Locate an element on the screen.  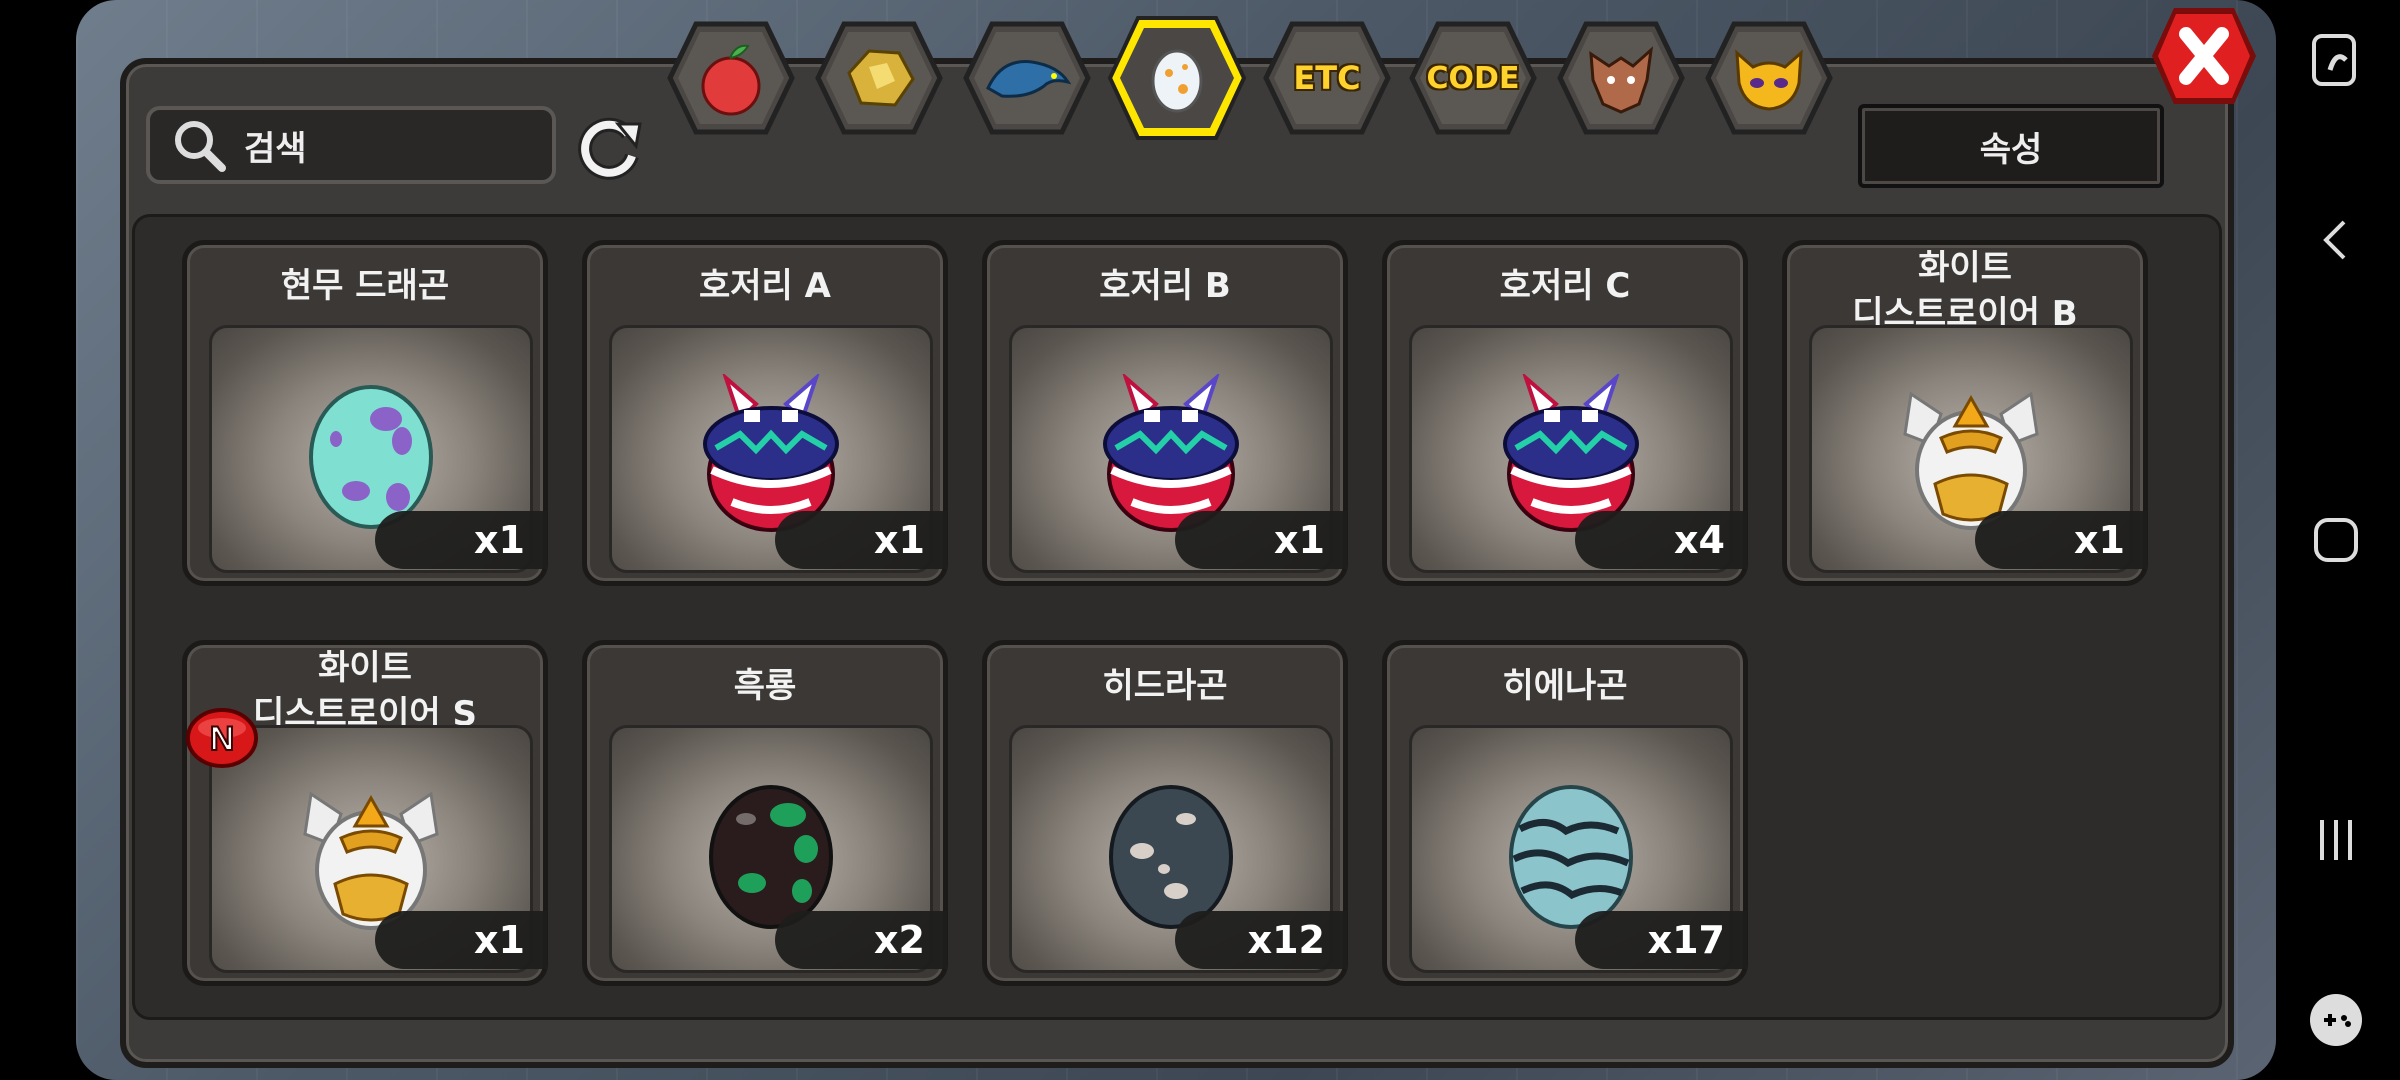
fruit-icon is located at coordinates (731, 80).